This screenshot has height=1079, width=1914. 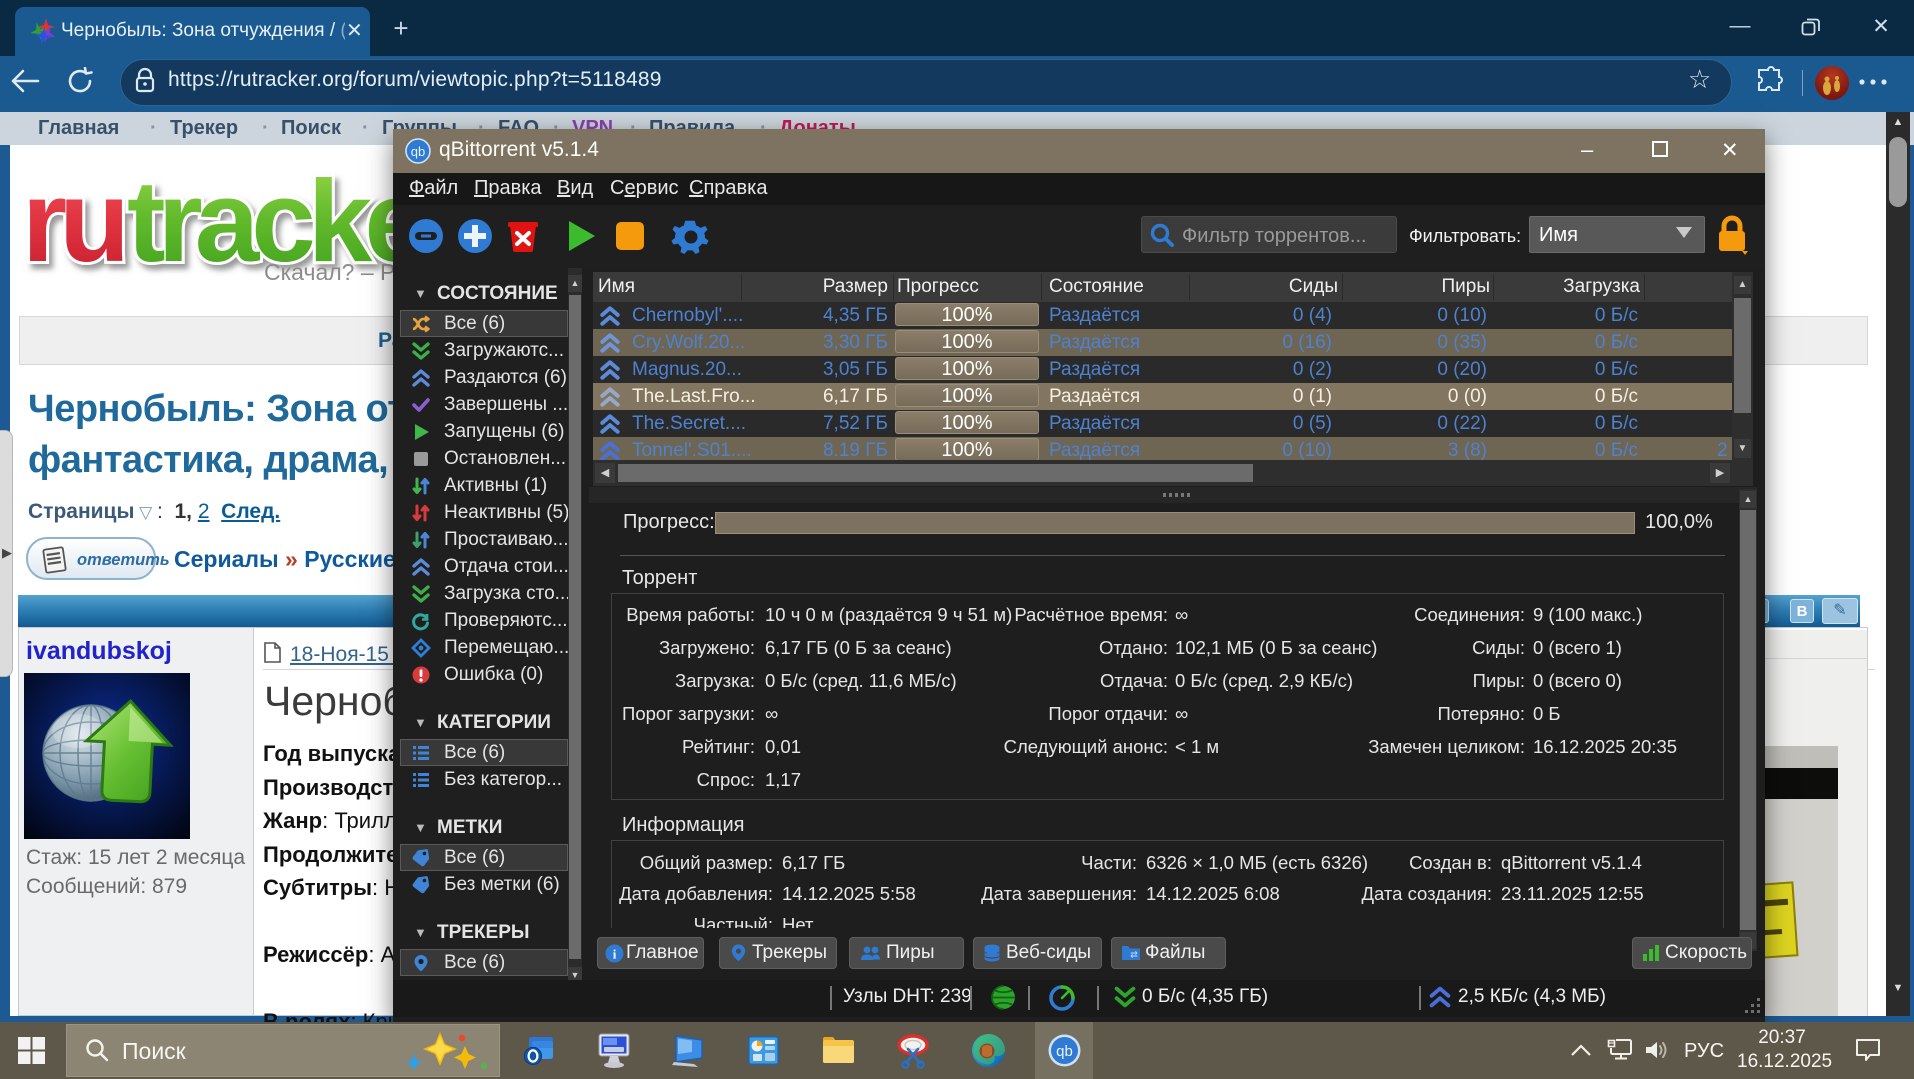 I want to click on svg-text: i, so click(x=615, y=954).